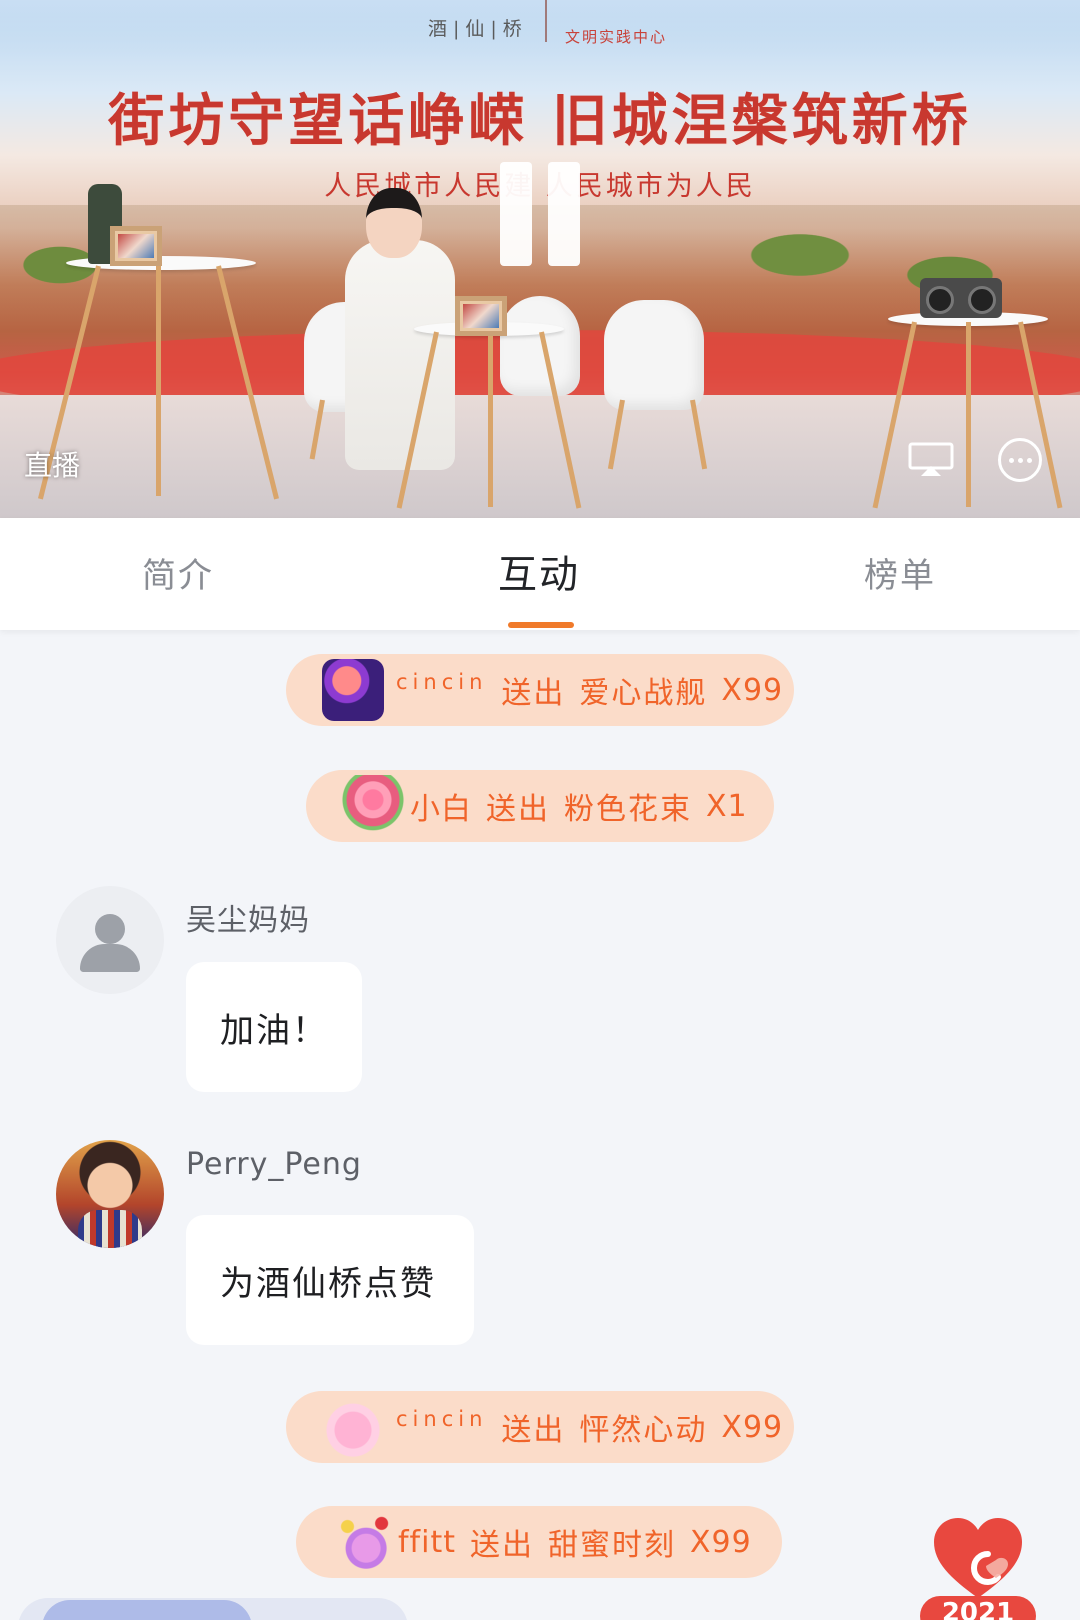 The image size is (1080, 1620). I want to click on comment-username: 吴尘妈妈, so click(248, 917).